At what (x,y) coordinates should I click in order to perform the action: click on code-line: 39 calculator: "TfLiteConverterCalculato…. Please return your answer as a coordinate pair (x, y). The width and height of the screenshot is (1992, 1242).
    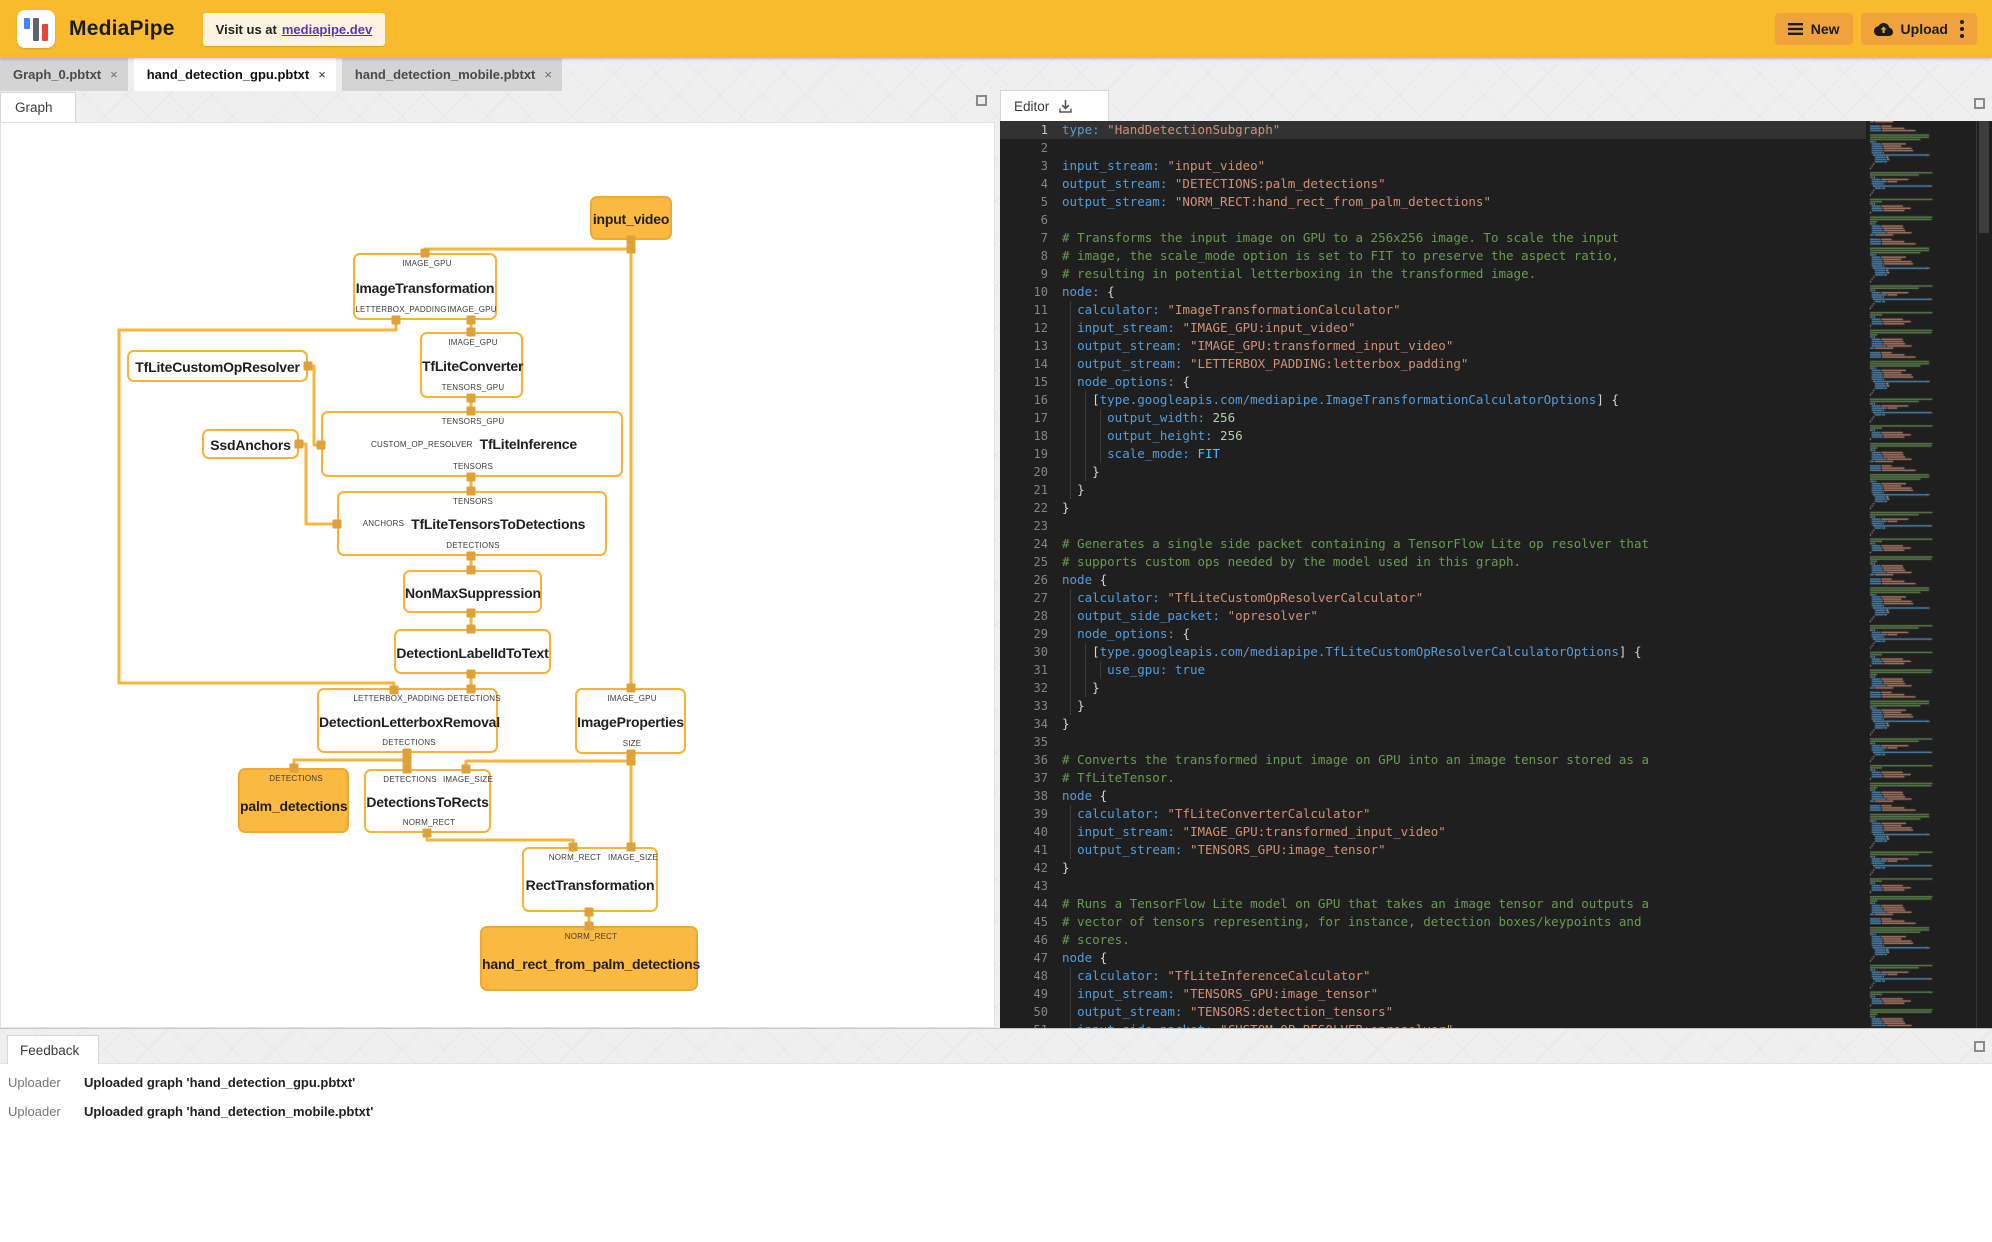
    Looking at the image, I should click on (1433, 814).